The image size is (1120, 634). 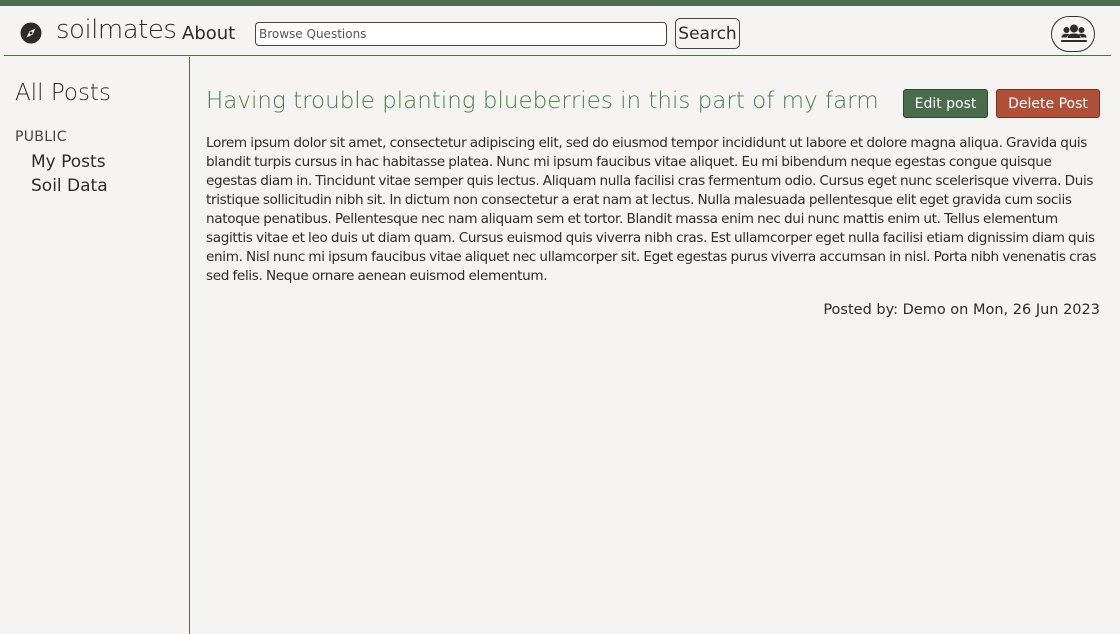 I want to click on post-meta: Posted by: Demo on Mon, 26 Jun 2023, so click(x=961, y=310).